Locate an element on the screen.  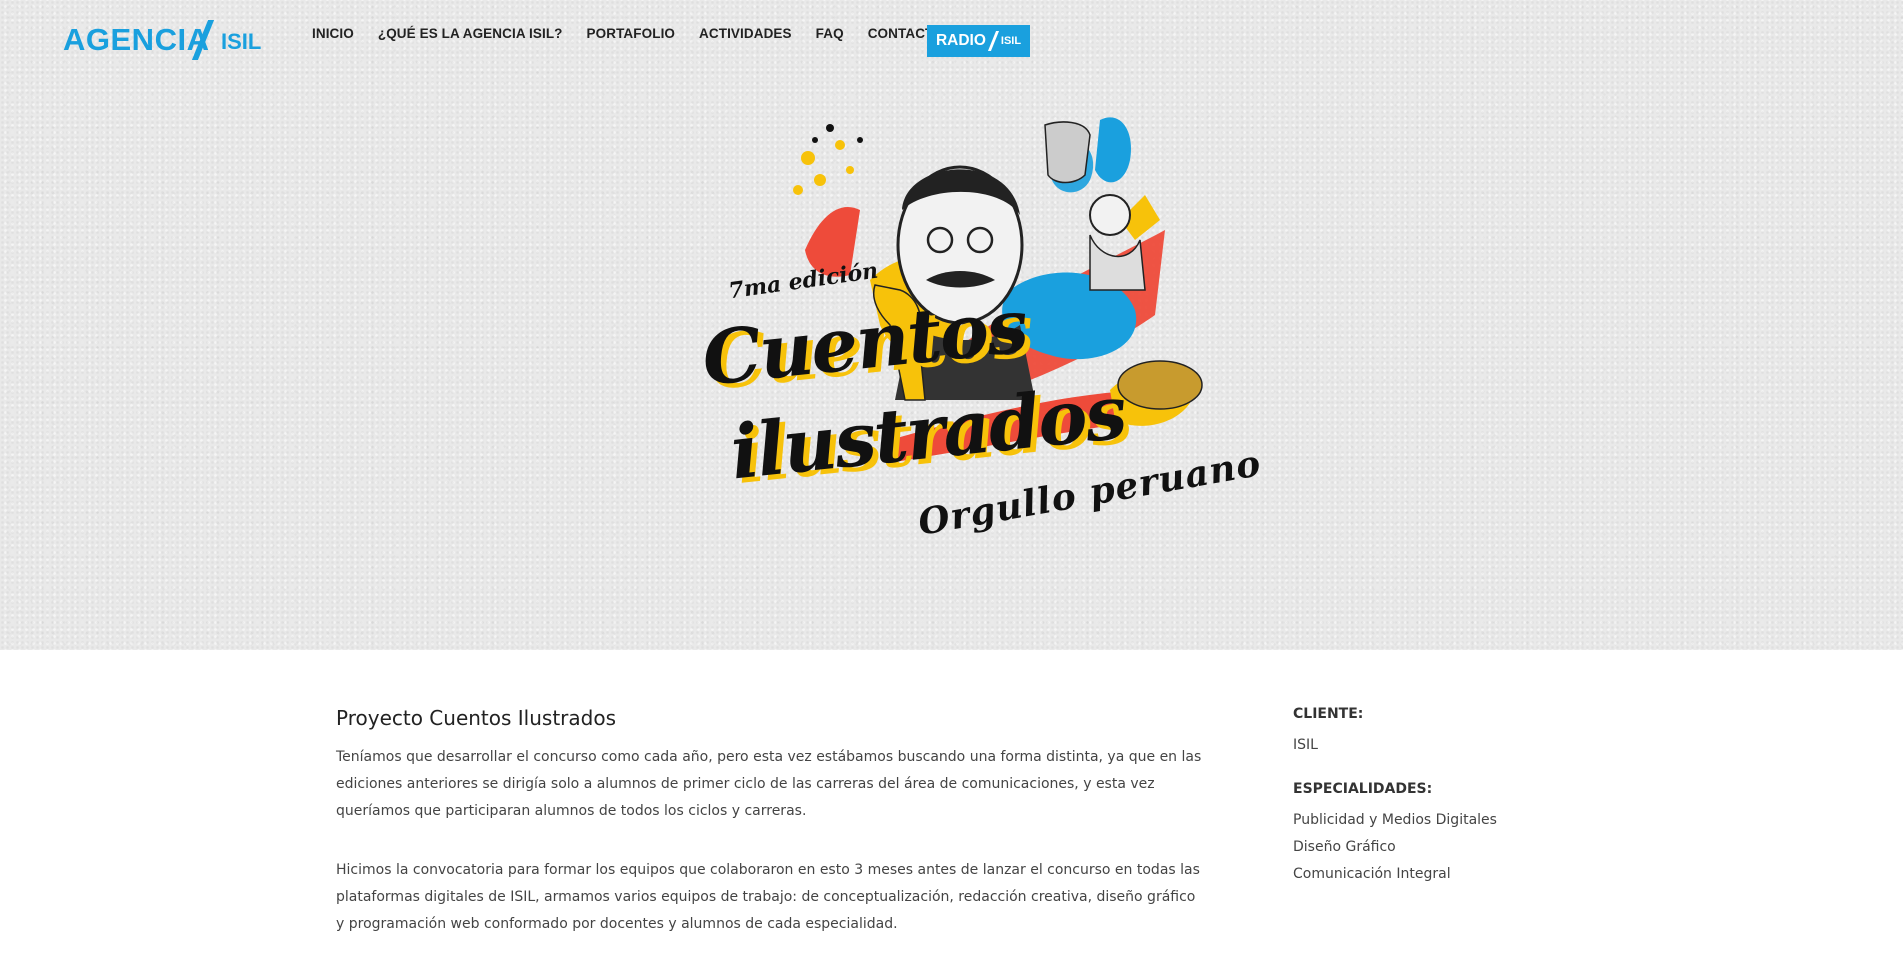
specialty-item: Comunicación Integral is located at coordinates (1372, 874).